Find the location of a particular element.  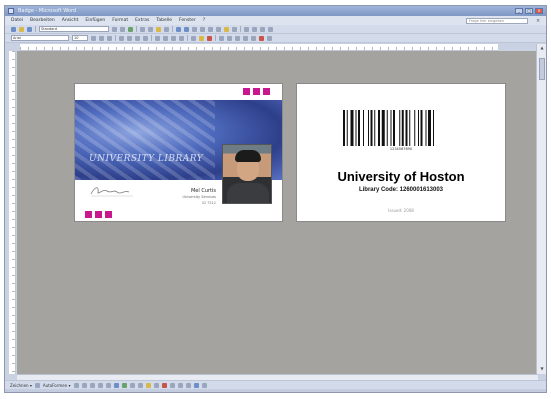

columns-icon is located at coordinates (210, 29).